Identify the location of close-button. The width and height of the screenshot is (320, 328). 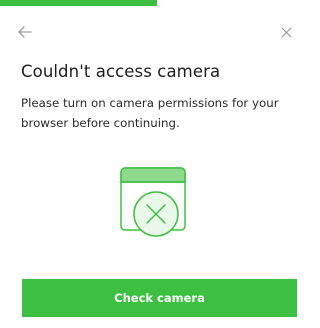
(286, 32).